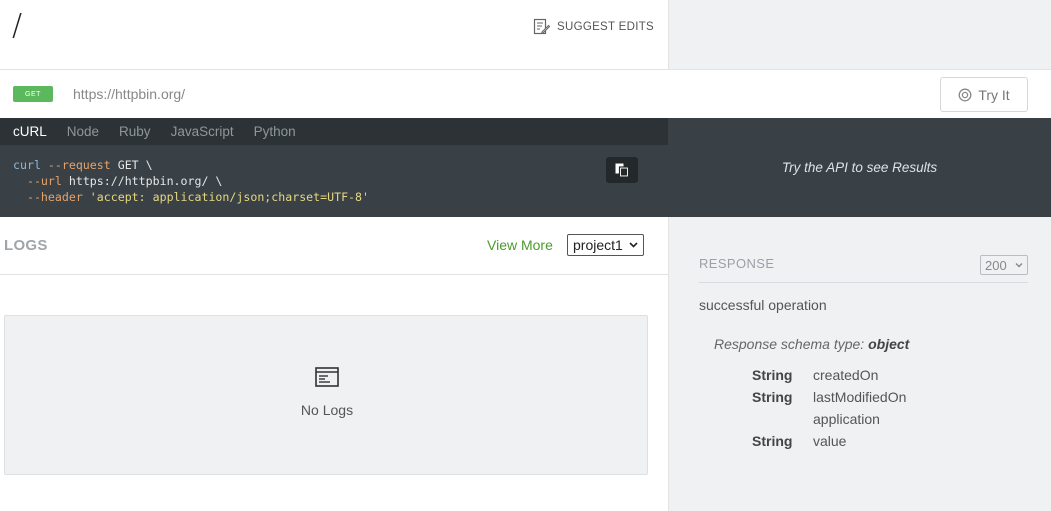 This screenshot has height=511, width=1051. What do you see at coordinates (229, 197) in the screenshot?
I see `code-header-value: 'accept: application/json;charset=UTF-8'` at bounding box center [229, 197].